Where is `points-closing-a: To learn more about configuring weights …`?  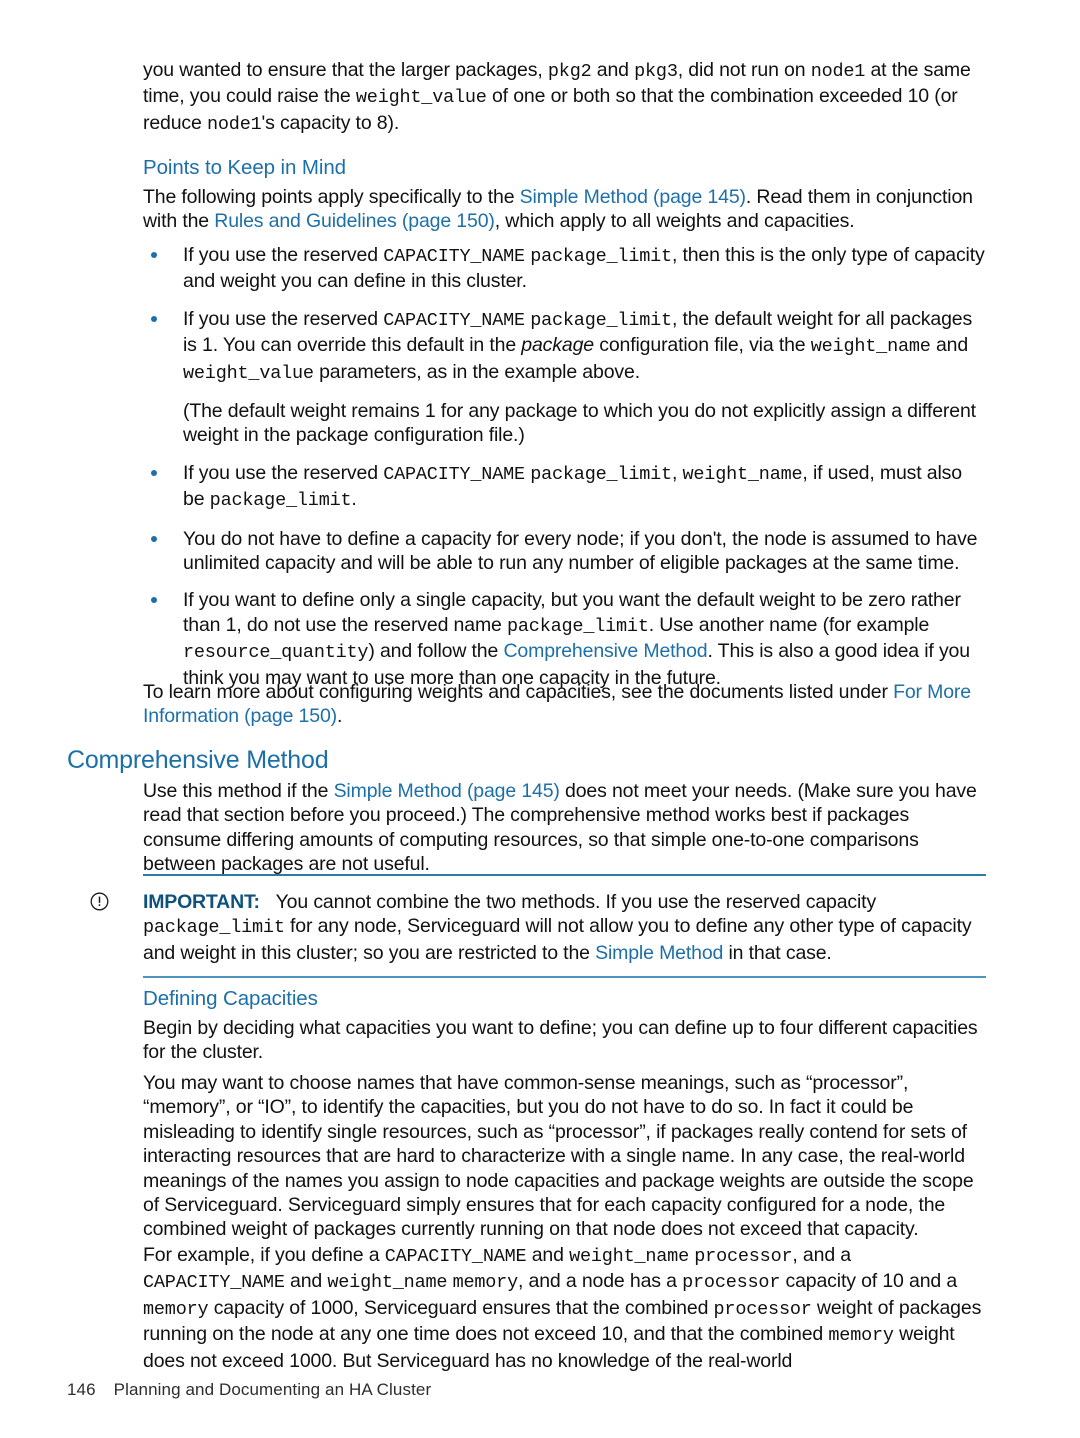
points-closing-a: To learn more about configuring weights … is located at coordinates (518, 692).